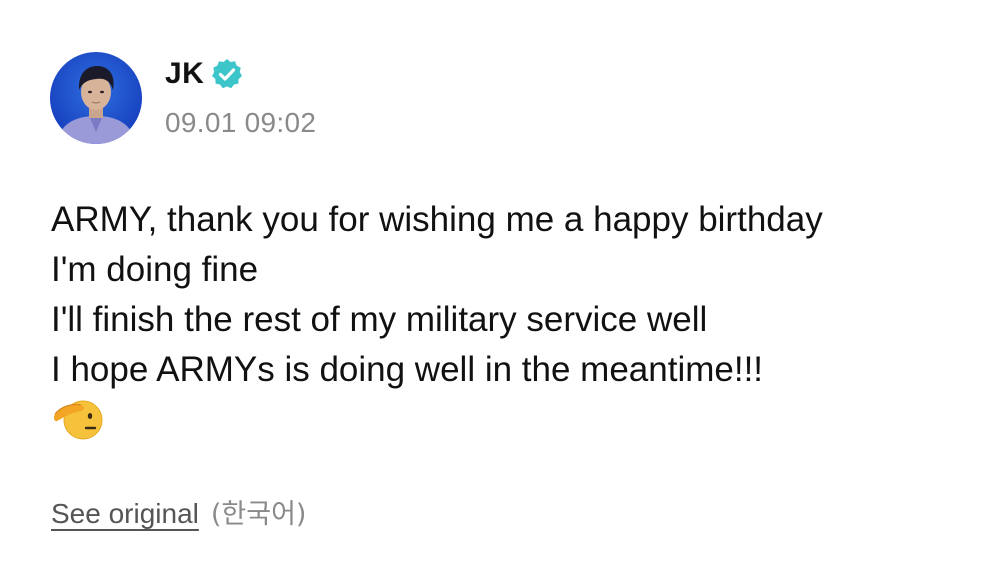  I want to click on see-original-link: See original, so click(125, 514).